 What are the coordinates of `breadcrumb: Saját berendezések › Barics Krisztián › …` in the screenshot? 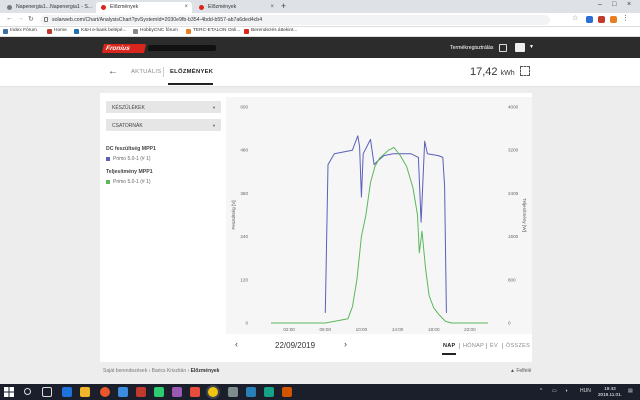 It's located at (161, 371).